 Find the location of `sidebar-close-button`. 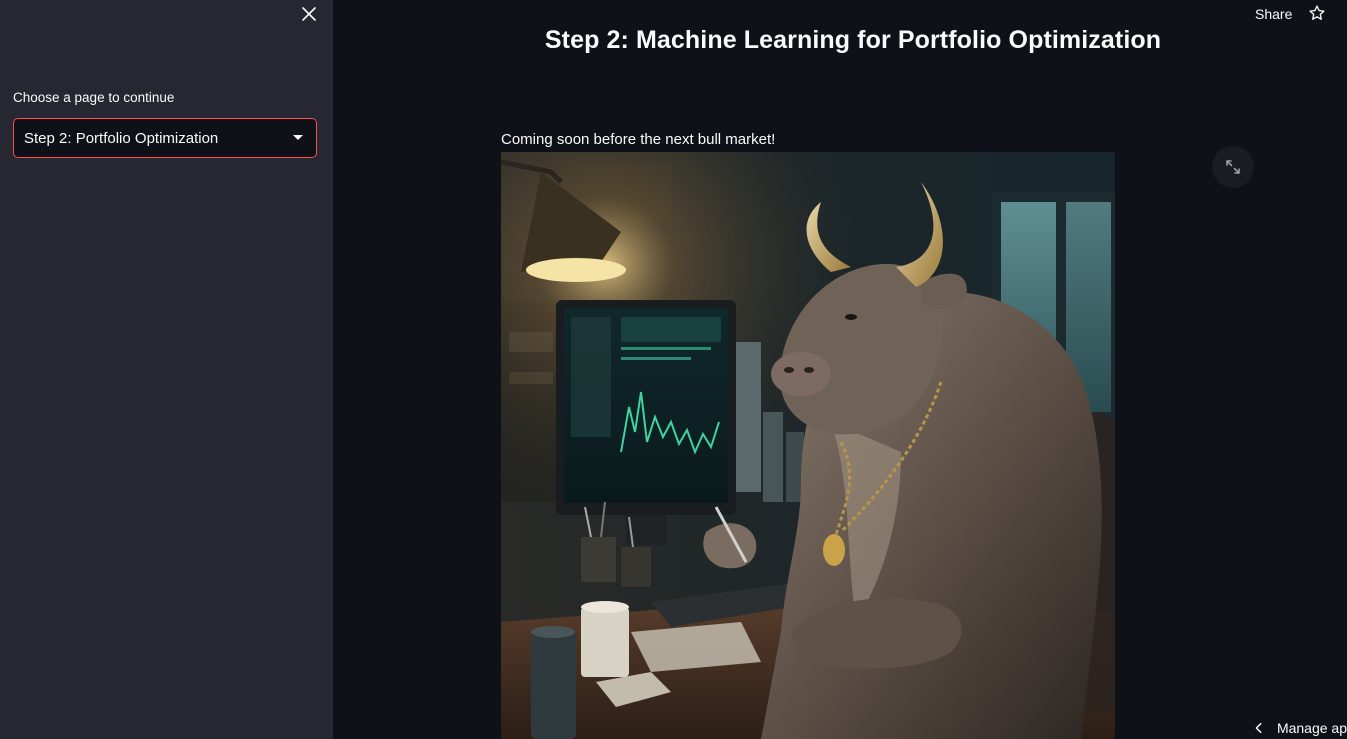

sidebar-close-button is located at coordinates (309, 14).